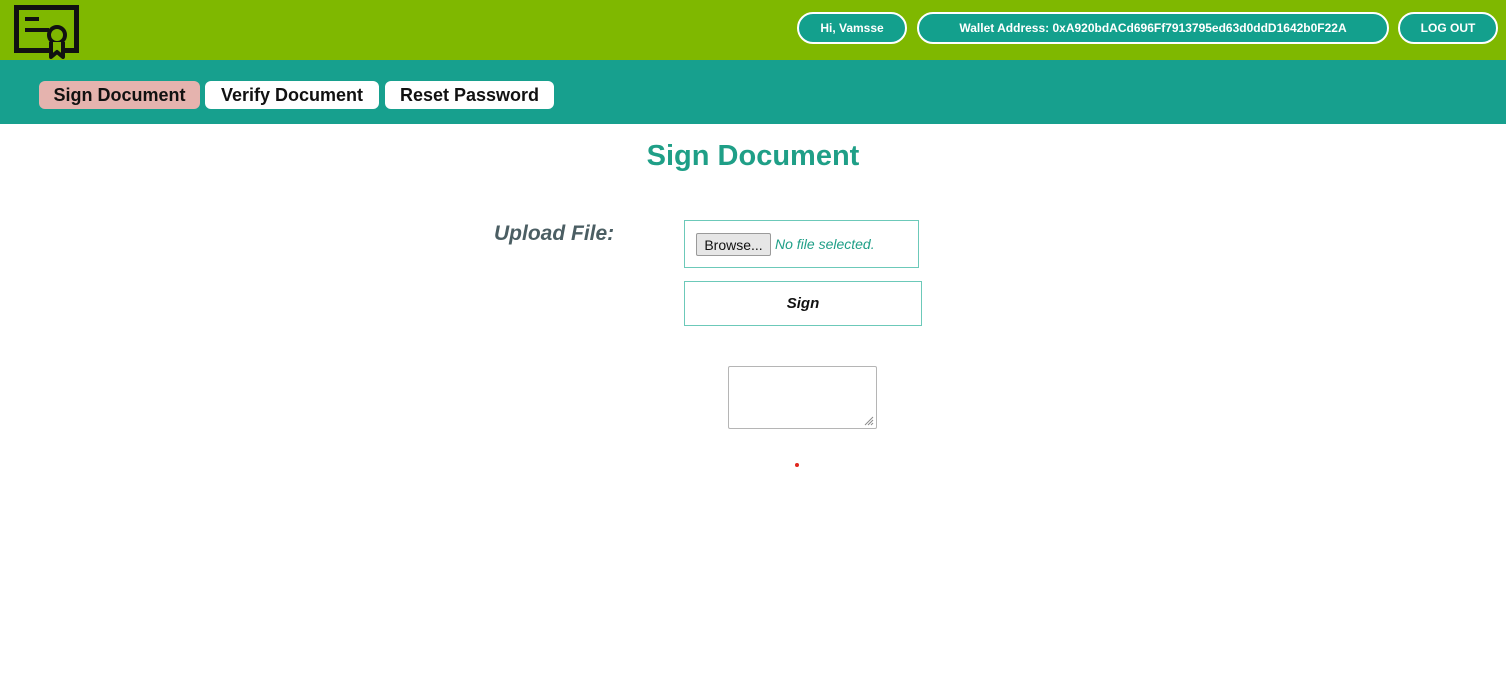  I want to click on status-indicator-dot, so click(797, 465).